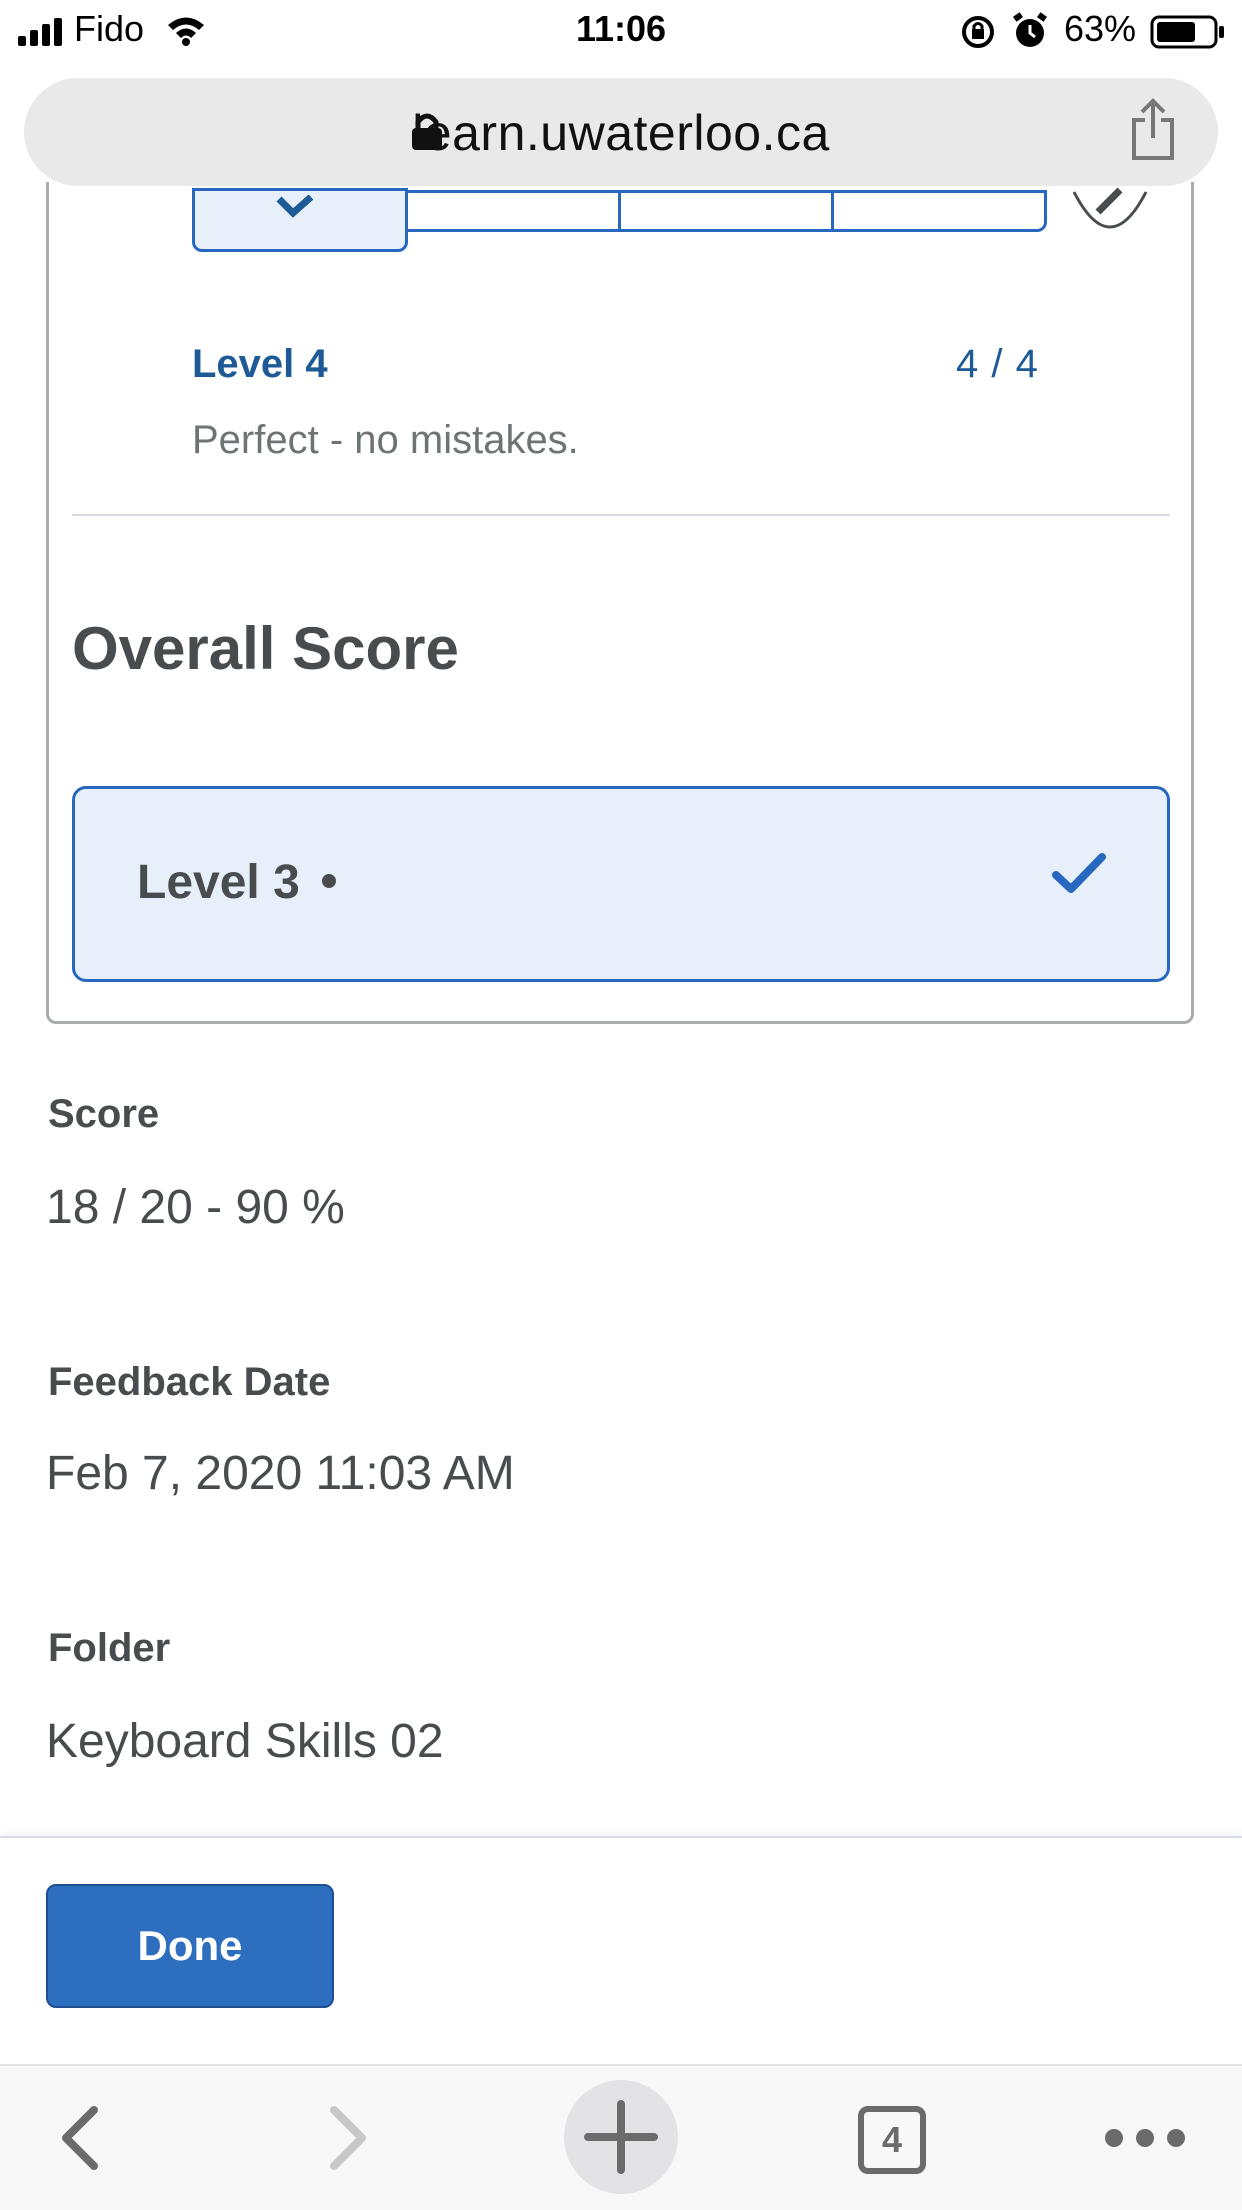  Describe the element at coordinates (1110, 213) in the screenshot. I see `edit-icon` at that location.